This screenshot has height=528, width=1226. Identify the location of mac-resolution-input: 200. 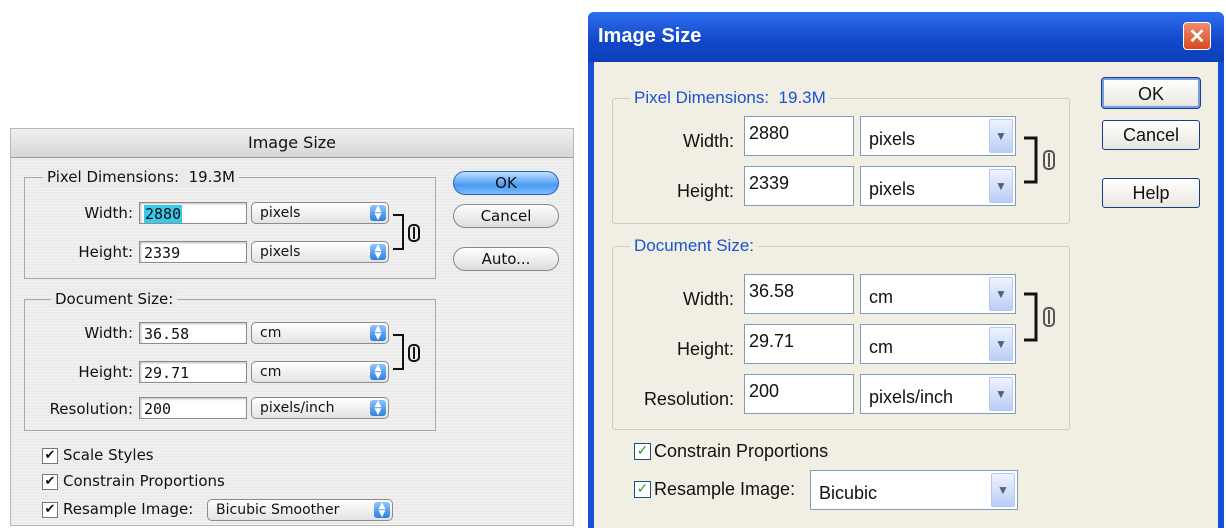
(193, 408).